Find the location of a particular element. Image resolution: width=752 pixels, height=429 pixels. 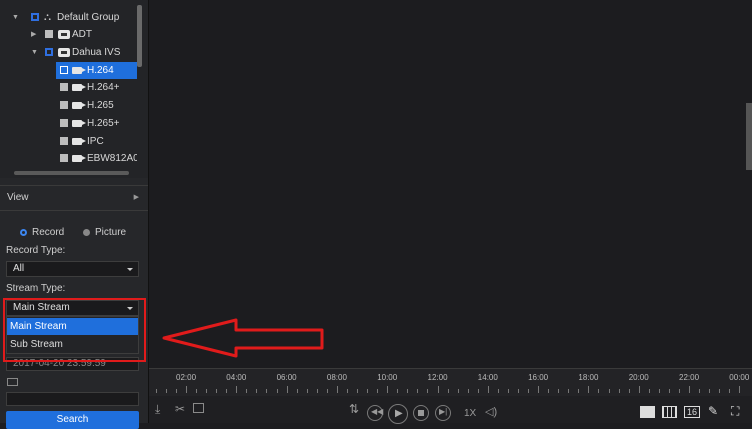

timeline-tick-label: 00:00 is located at coordinates (739, 377).